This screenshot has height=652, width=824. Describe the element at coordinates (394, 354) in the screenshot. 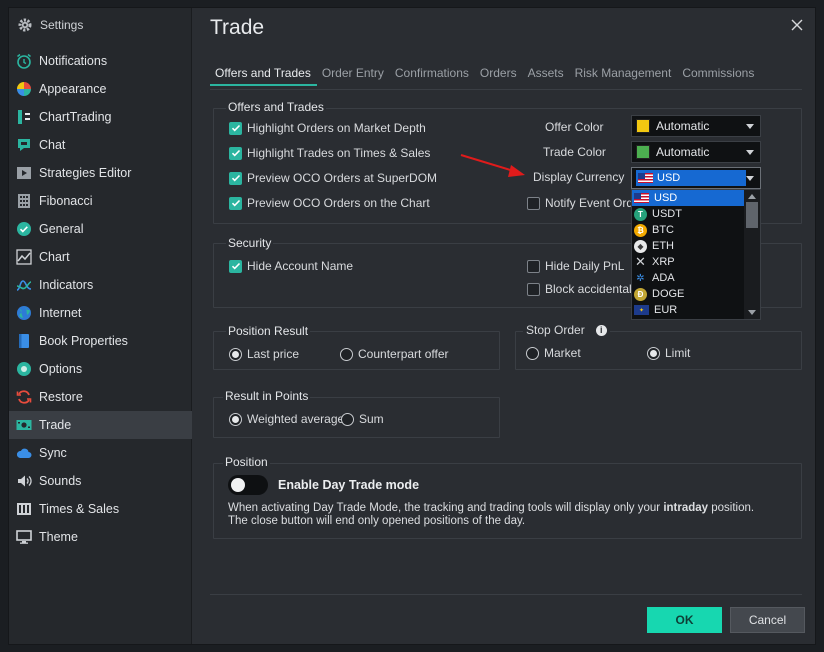

I see `radio-counterpart-offer: Counterpart offer` at that location.